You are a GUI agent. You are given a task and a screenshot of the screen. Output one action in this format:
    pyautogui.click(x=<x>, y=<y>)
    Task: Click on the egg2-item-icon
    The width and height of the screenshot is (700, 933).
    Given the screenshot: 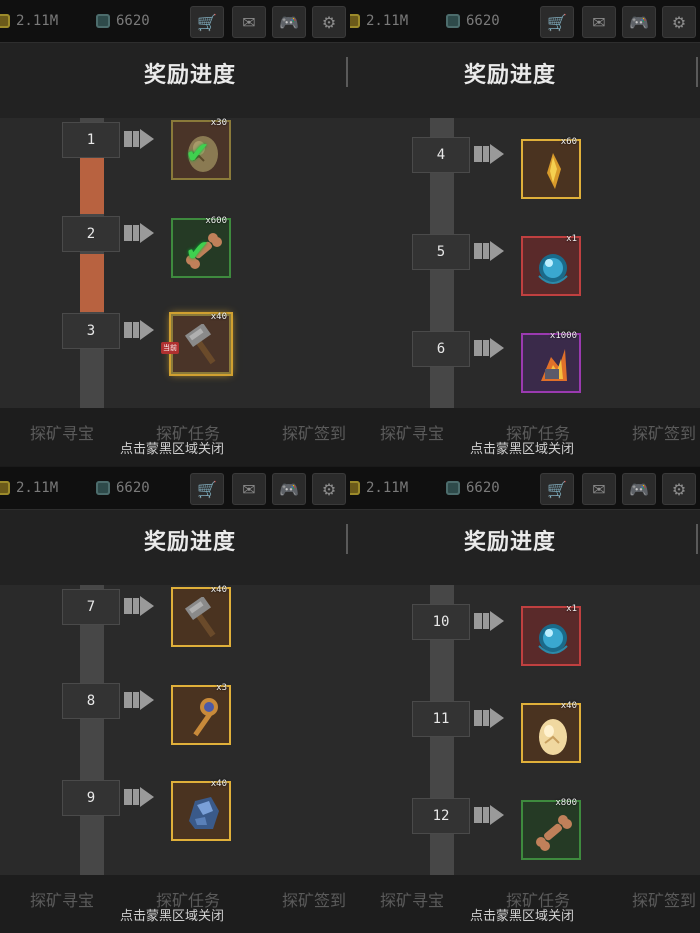 What is the action you would take?
    pyautogui.click(x=553, y=735)
    